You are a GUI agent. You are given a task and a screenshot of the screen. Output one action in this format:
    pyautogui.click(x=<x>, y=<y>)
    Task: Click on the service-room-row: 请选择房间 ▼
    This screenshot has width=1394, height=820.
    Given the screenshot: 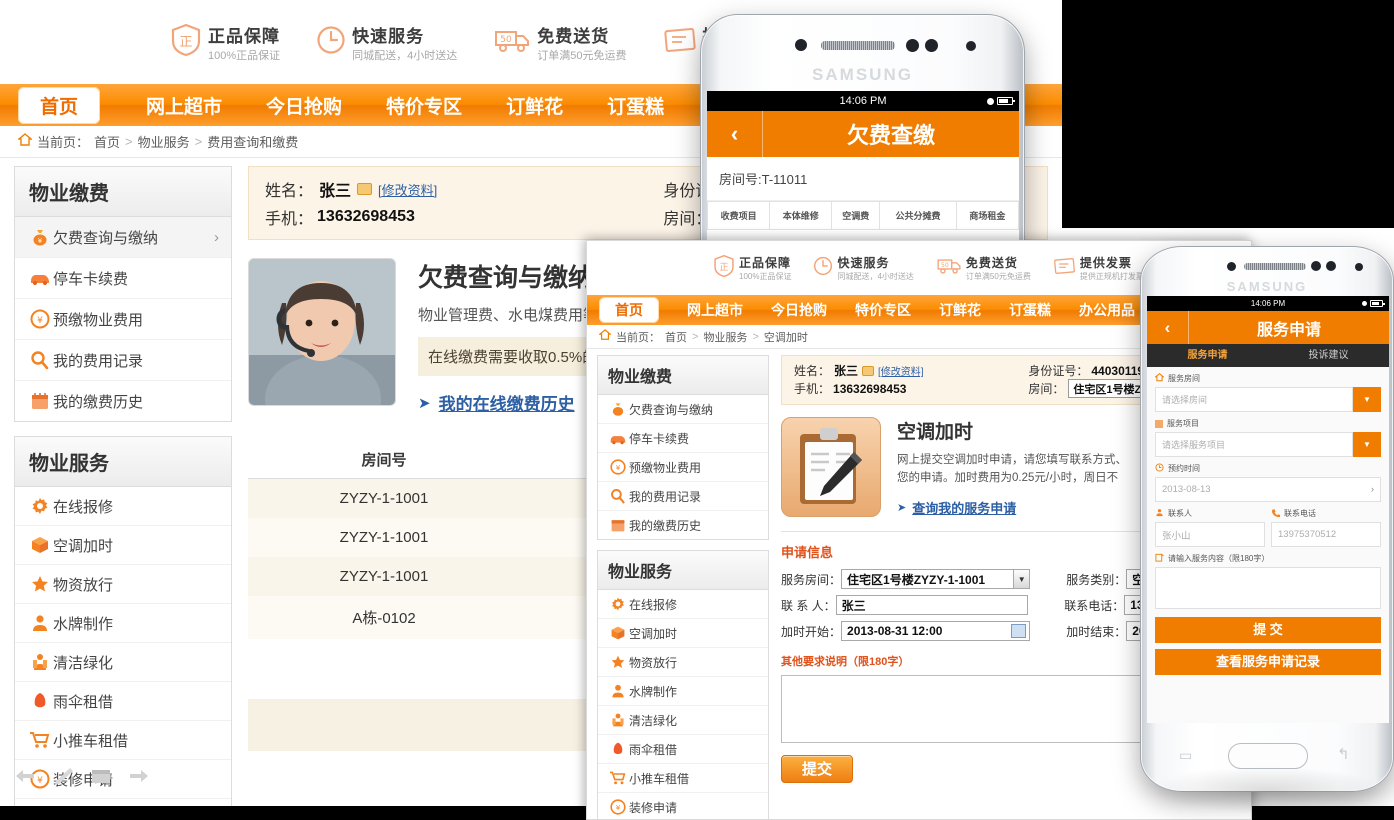 What is the action you would take?
    pyautogui.click(x=1268, y=399)
    